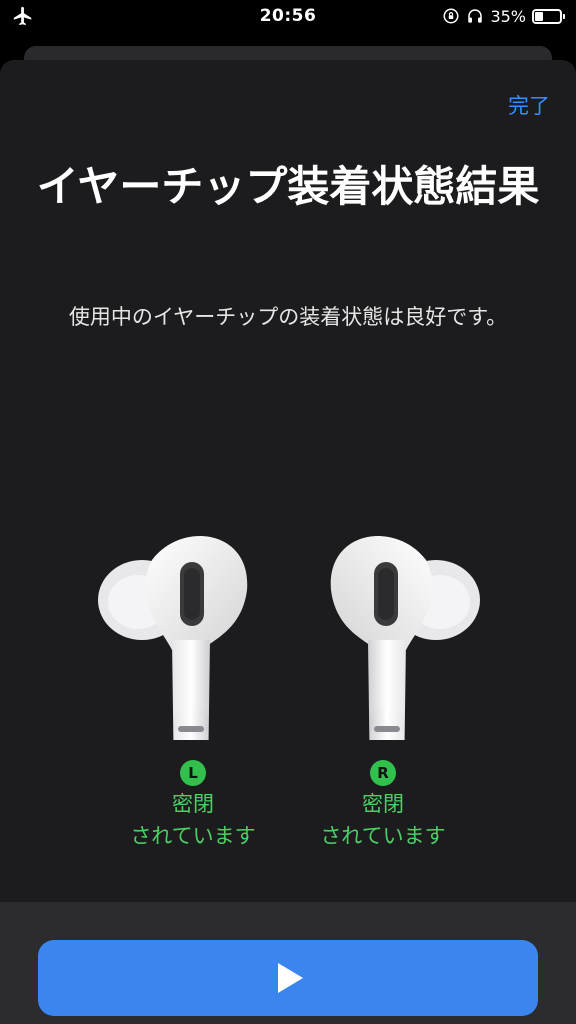  Describe the element at coordinates (383, 836) in the screenshot. I see `right-status-line2: されています` at that location.